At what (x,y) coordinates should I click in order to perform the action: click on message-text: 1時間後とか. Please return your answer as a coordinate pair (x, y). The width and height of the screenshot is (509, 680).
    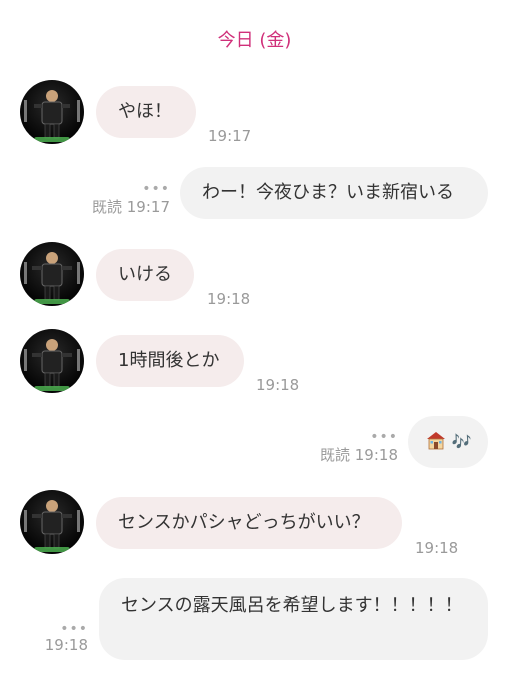
    Looking at the image, I should click on (169, 360).